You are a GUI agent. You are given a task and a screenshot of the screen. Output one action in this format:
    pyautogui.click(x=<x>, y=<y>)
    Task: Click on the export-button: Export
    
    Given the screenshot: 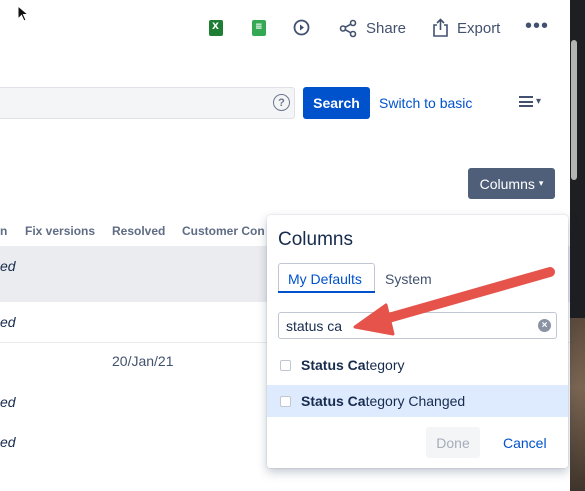 What is the action you would take?
    pyautogui.click(x=466, y=28)
    